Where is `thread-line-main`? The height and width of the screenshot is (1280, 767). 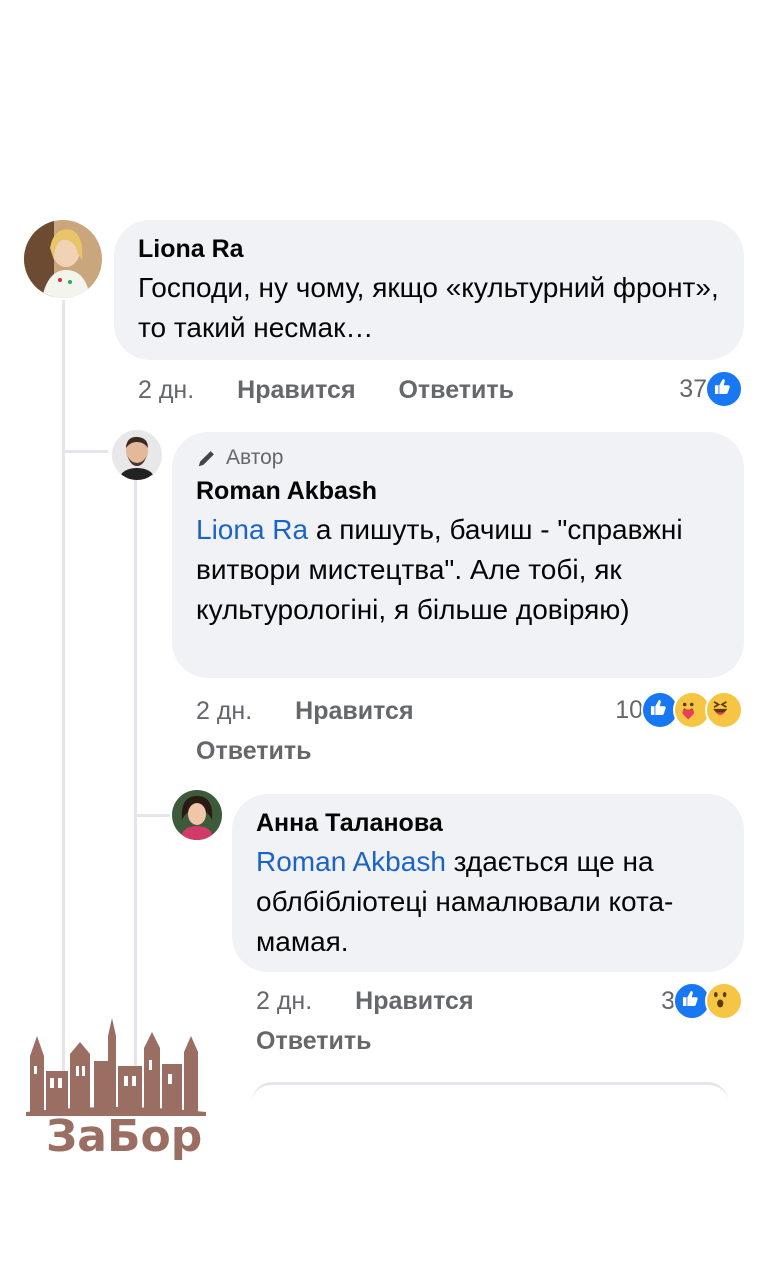
thread-line-main is located at coordinates (63, 695).